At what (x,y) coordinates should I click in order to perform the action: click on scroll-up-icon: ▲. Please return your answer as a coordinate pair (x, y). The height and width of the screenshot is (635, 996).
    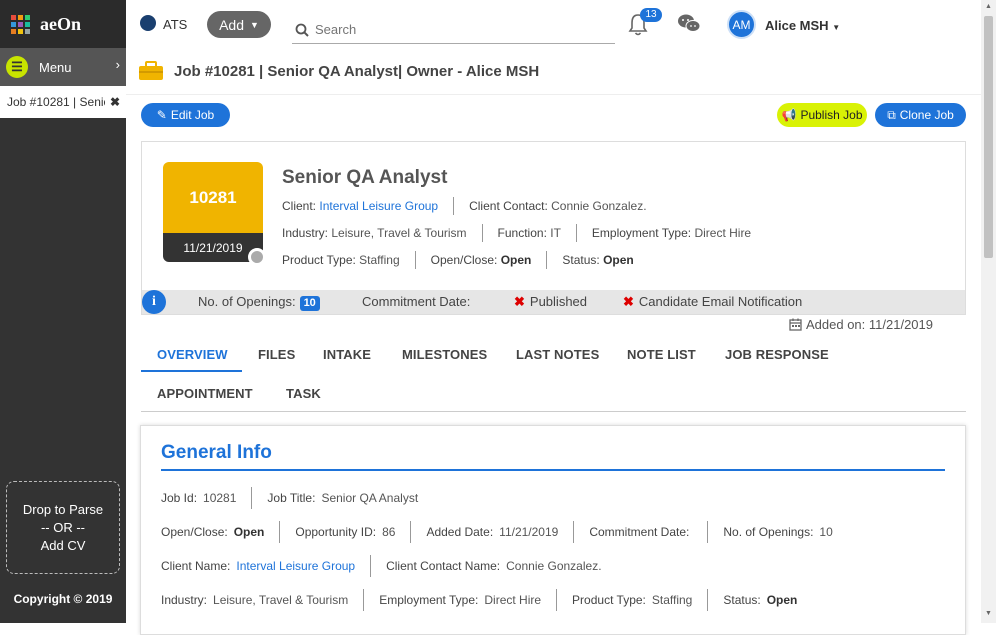
    Looking at the image, I should click on (988, 6).